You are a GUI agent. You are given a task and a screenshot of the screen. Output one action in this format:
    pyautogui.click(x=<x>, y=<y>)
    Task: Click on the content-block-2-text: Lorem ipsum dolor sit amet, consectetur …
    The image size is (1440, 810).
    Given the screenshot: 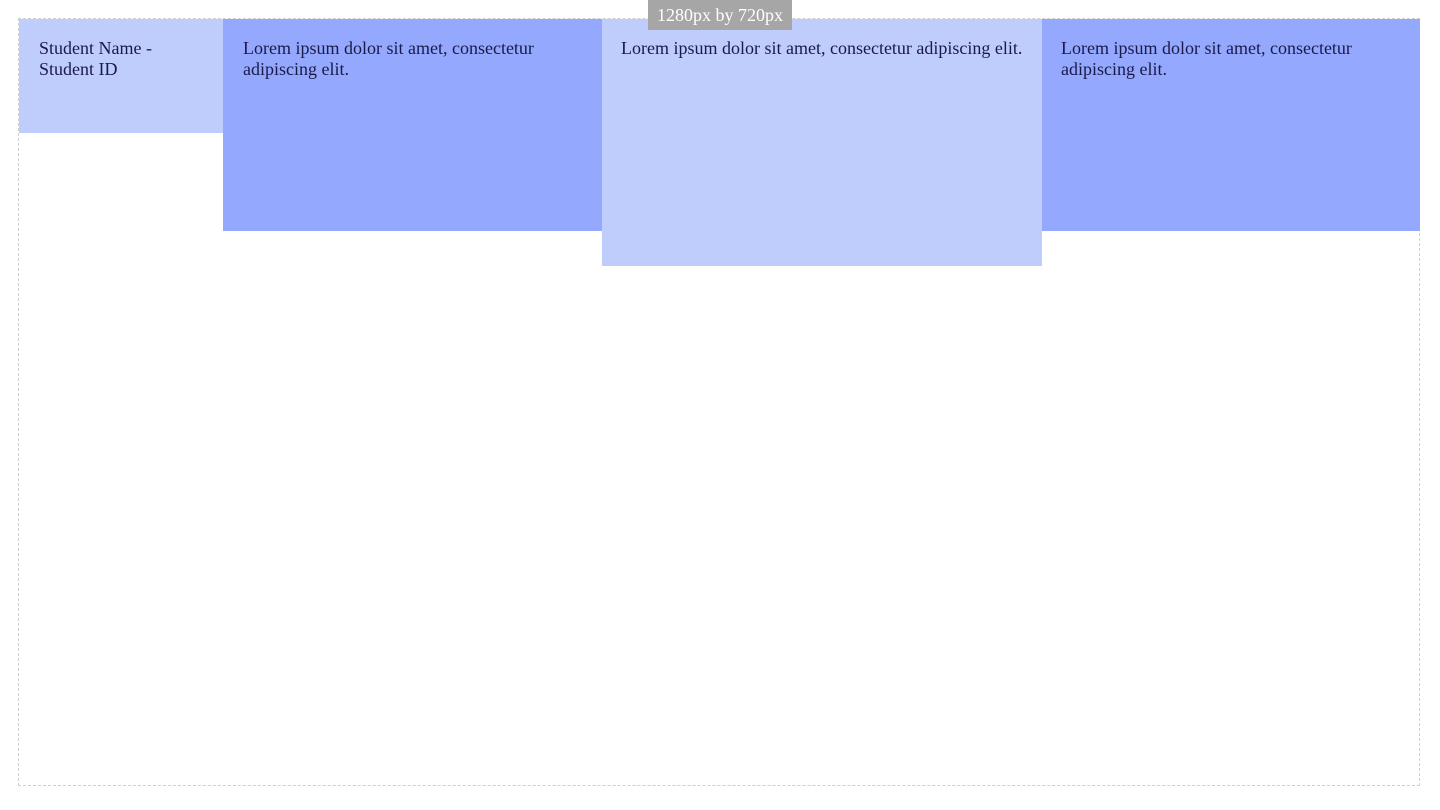 What is the action you would take?
    pyautogui.click(x=822, y=48)
    